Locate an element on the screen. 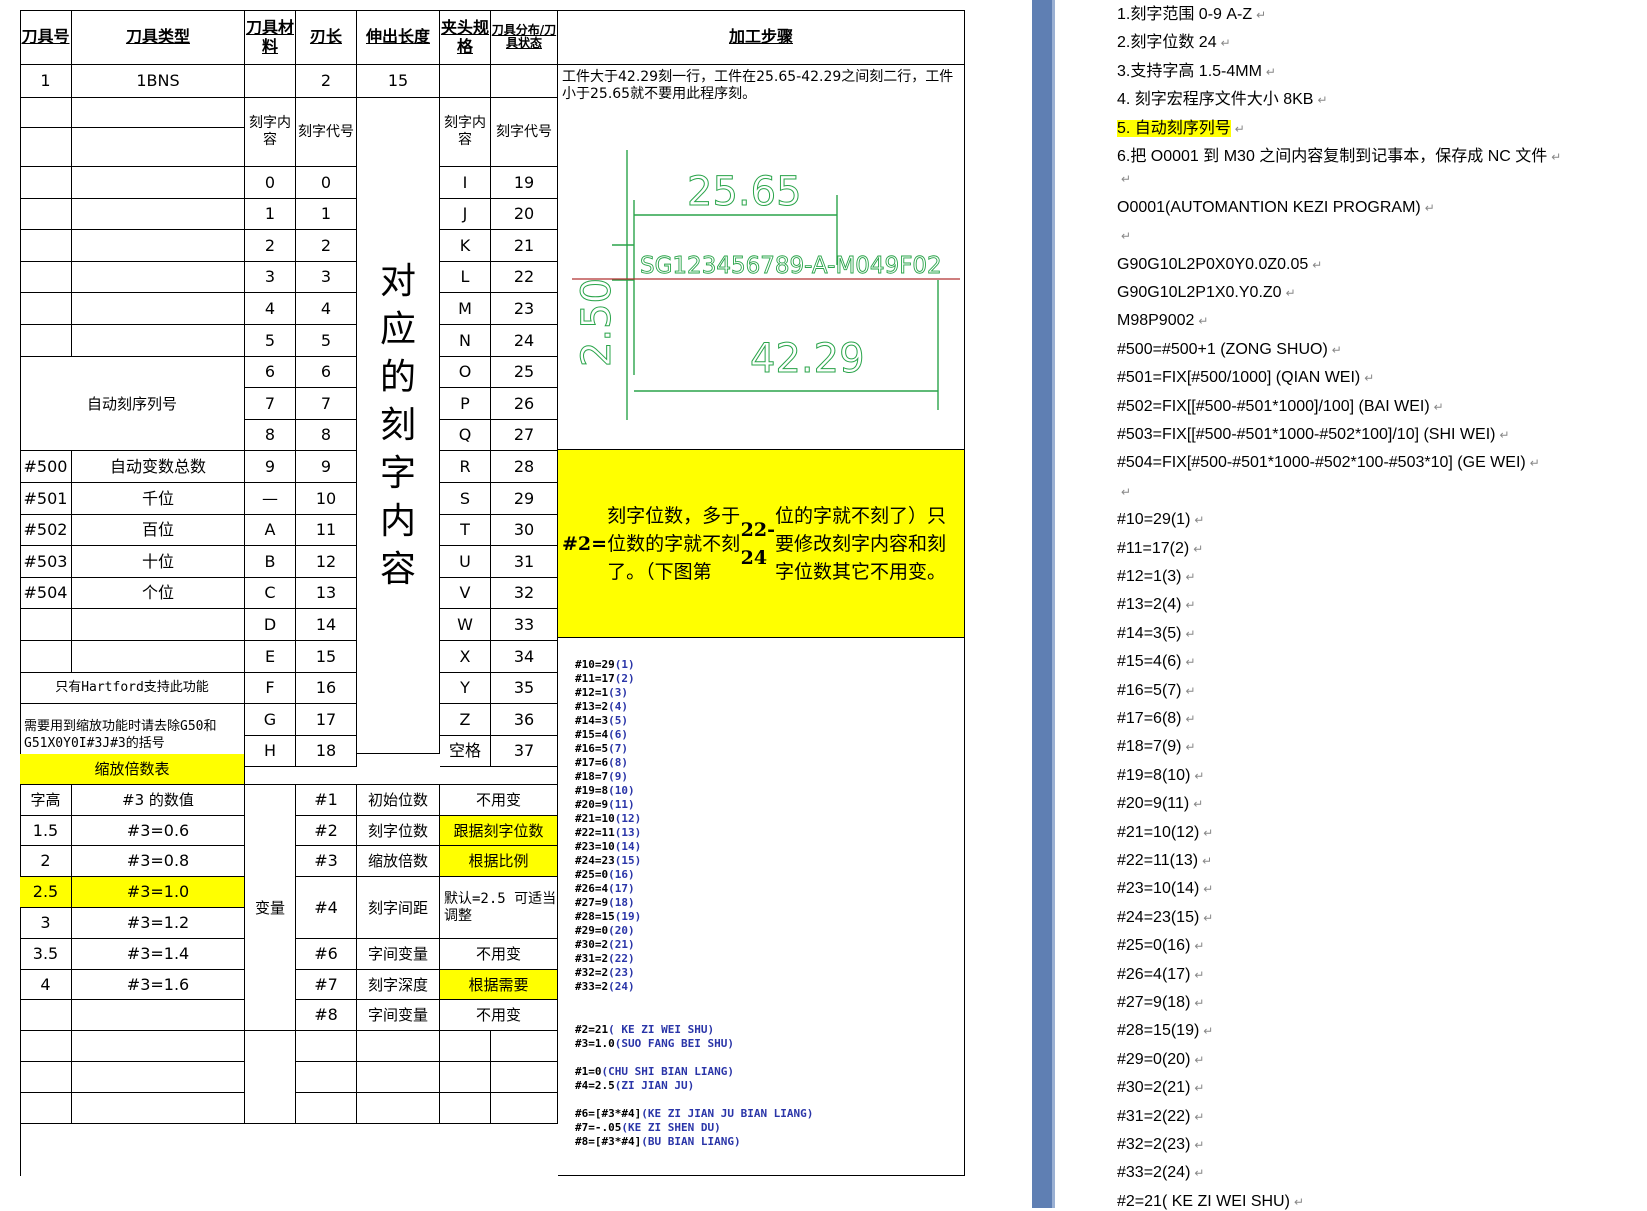 This screenshot has height=1211, width=1647. dim-bottom-label: 42.29 is located at coordinates (807, 359).